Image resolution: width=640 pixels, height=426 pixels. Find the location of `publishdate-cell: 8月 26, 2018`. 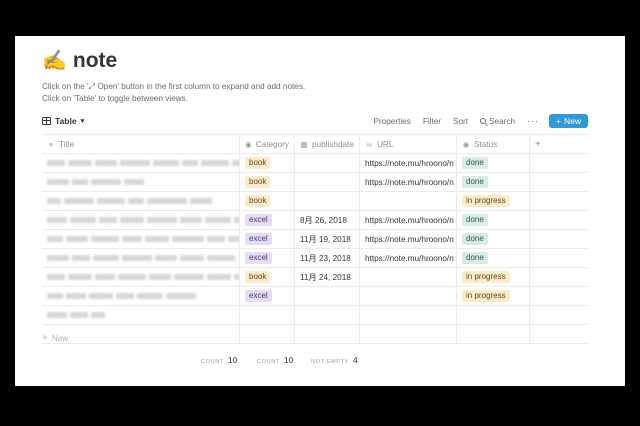

publishdate-cell: 8月 26, 2018 is located at coordinates (327, 220).